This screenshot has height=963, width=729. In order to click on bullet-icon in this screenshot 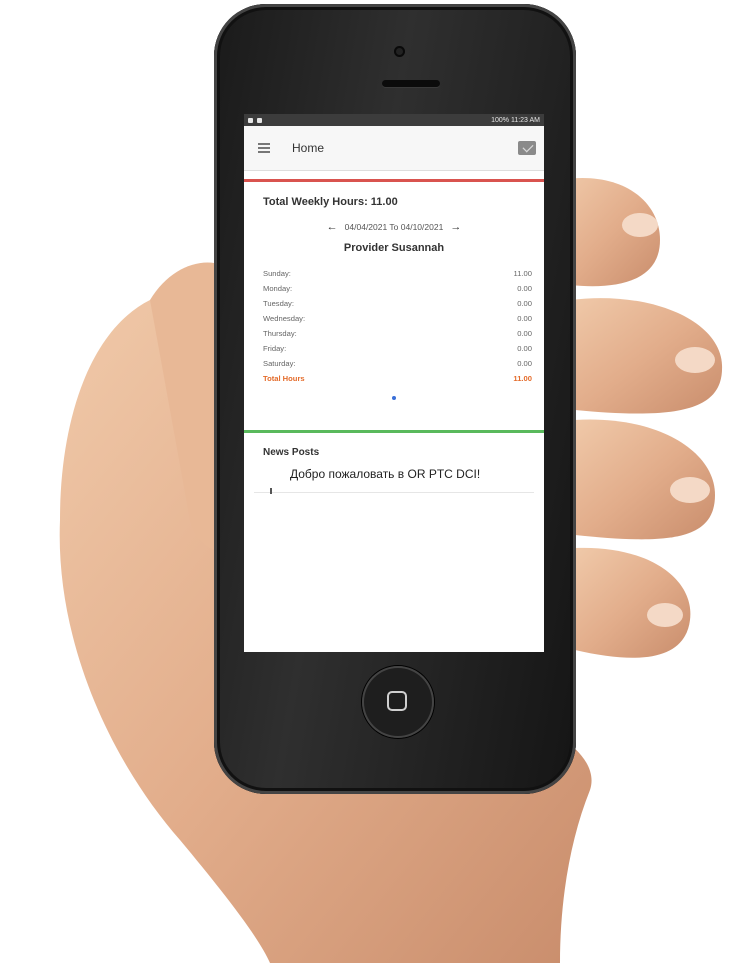, I will do `click(271, 491)`.